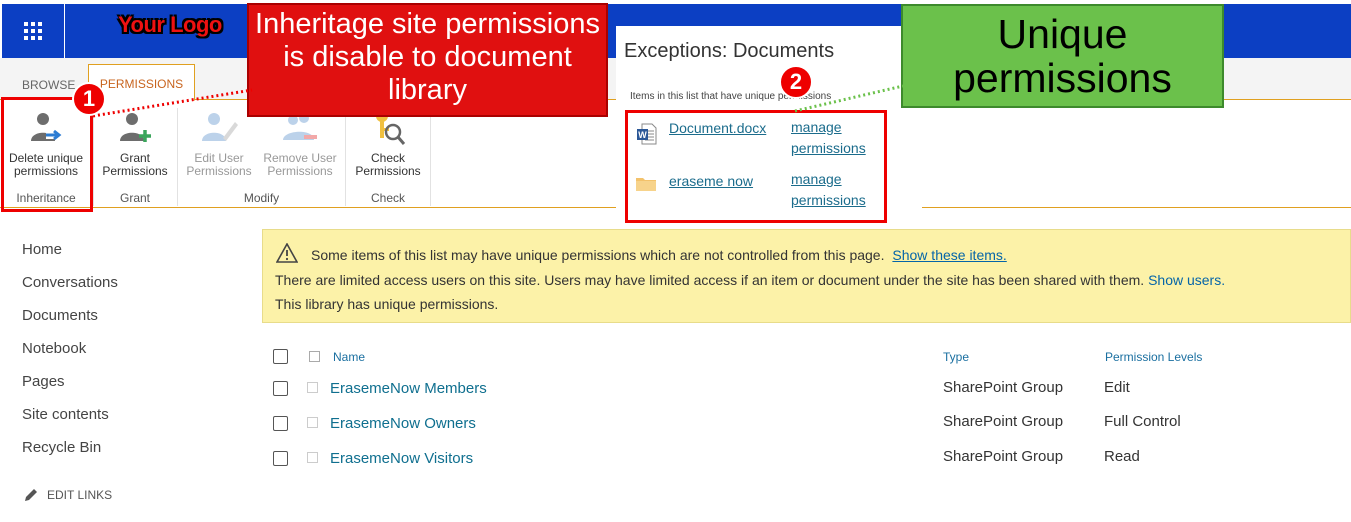  What do you see at coordinates (33, 31) in the screenshot?
I see `waffle-icon` at bounding box center [33, 31].